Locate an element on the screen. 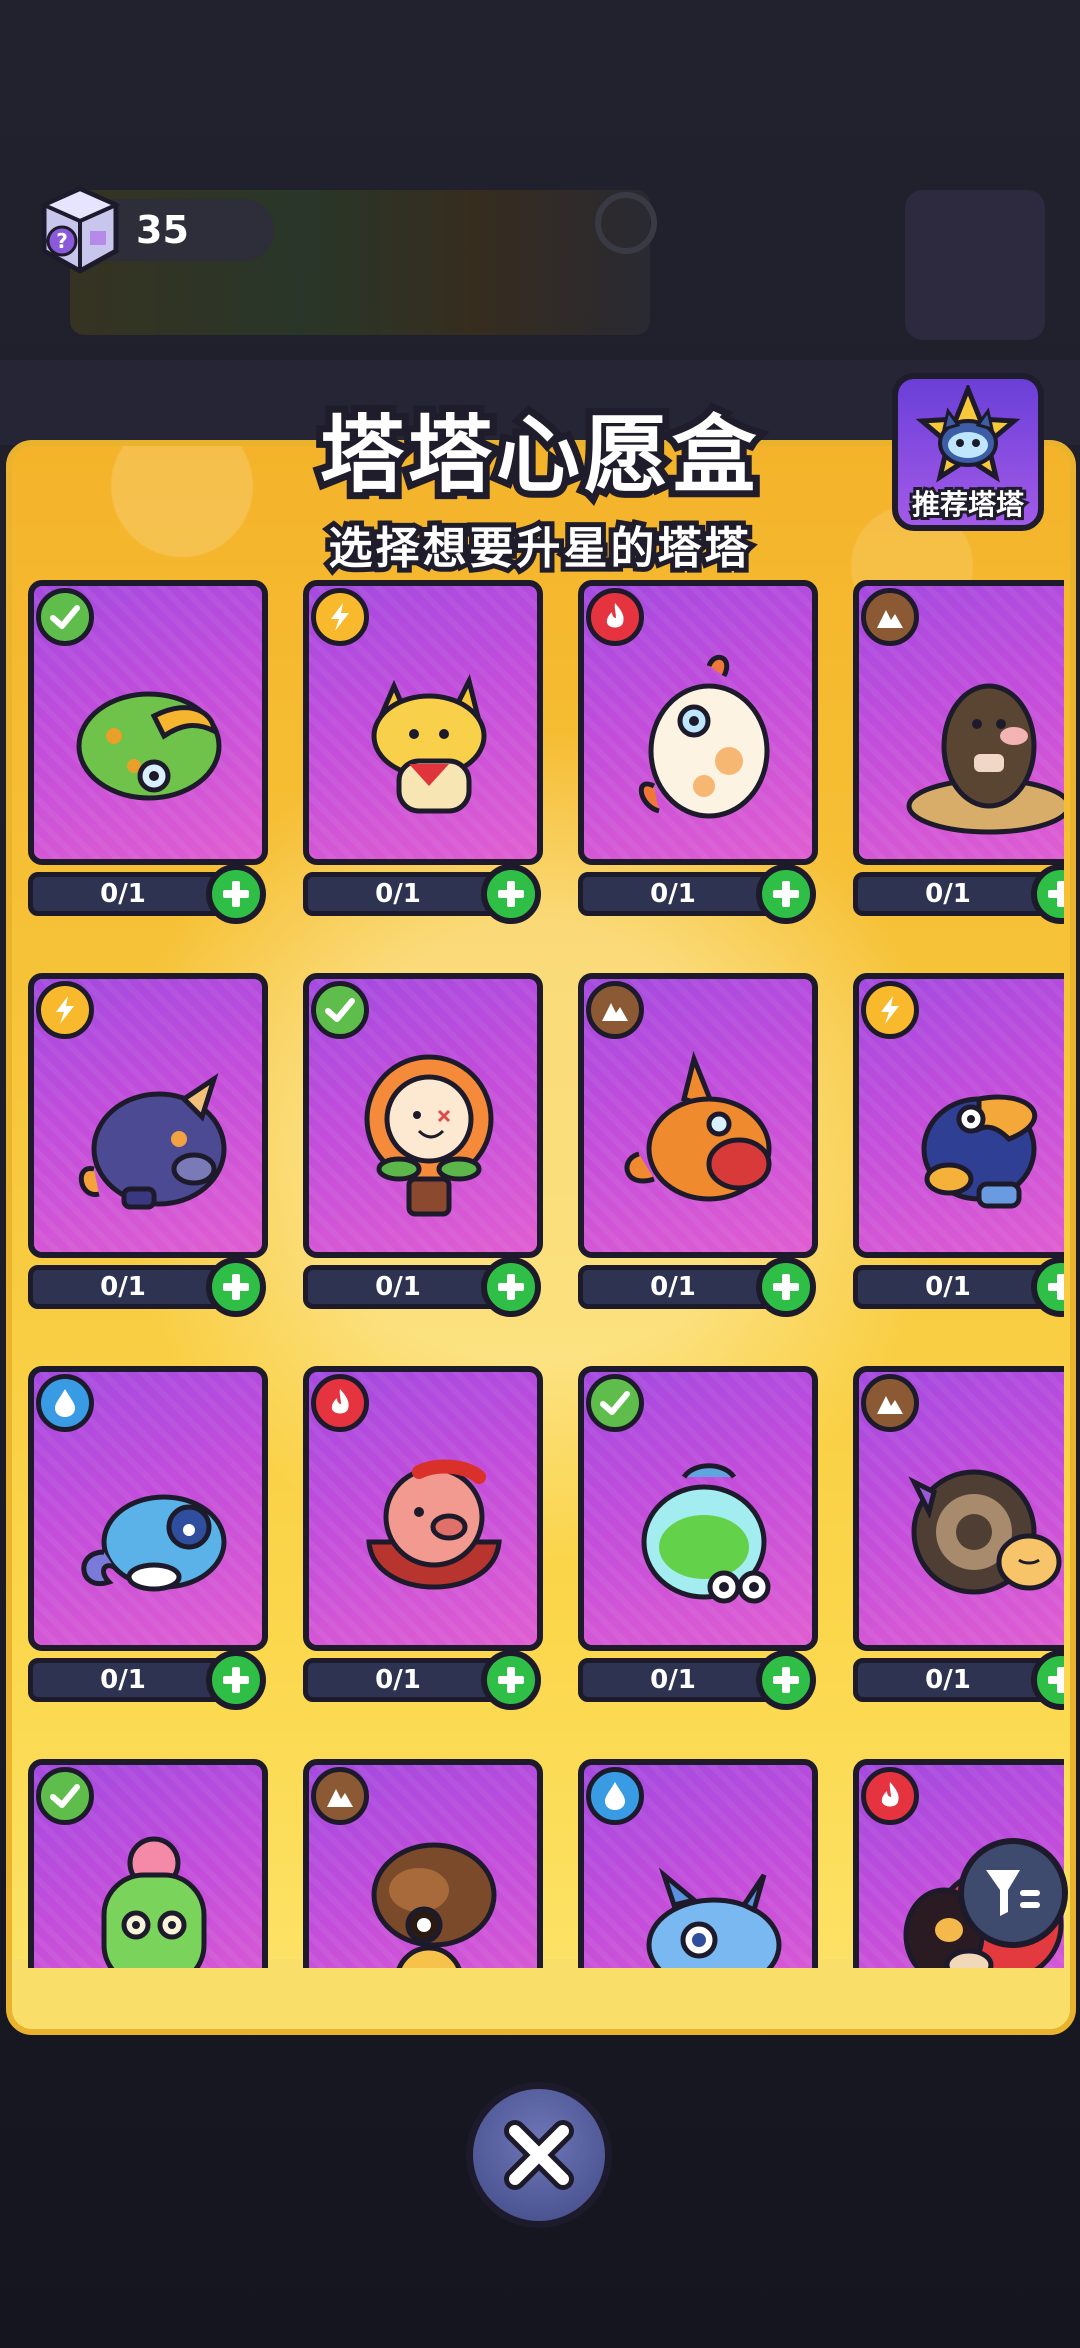 The image size is (1080, 2348). currency-amount: 35 is located at coordinates (189, 230).